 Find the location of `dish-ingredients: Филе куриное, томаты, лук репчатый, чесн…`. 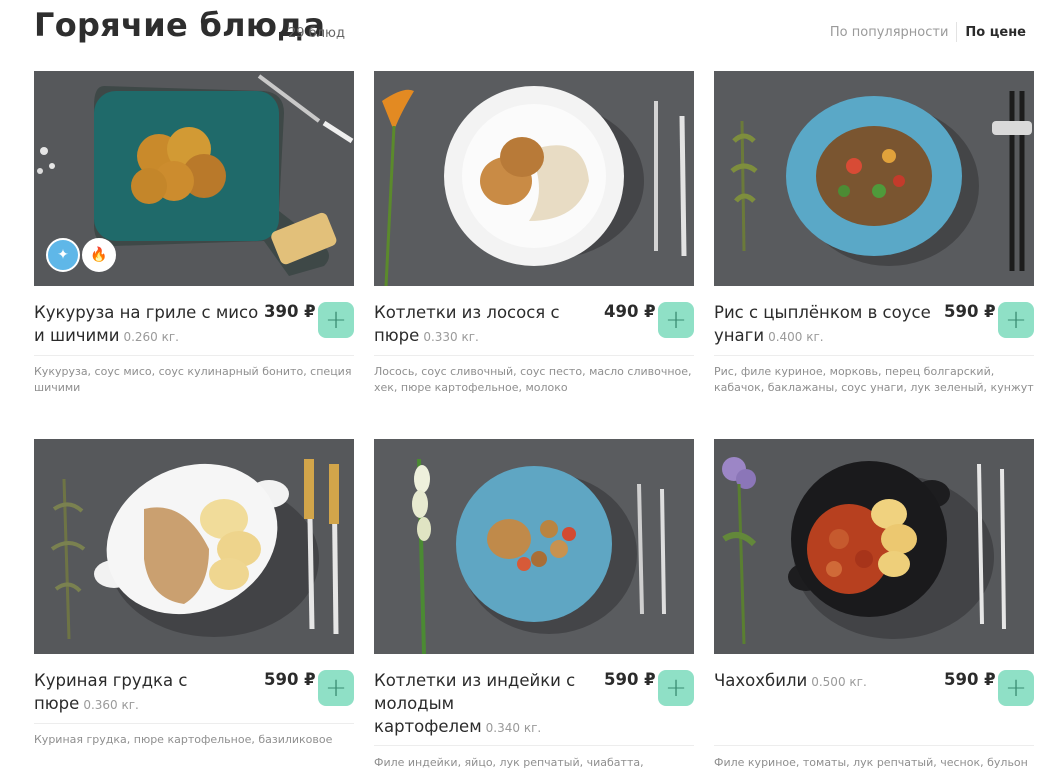

dish-ingredients: Филе куриное, томаты, лук репчатый, чесн… is located at coordinates (871, 762).